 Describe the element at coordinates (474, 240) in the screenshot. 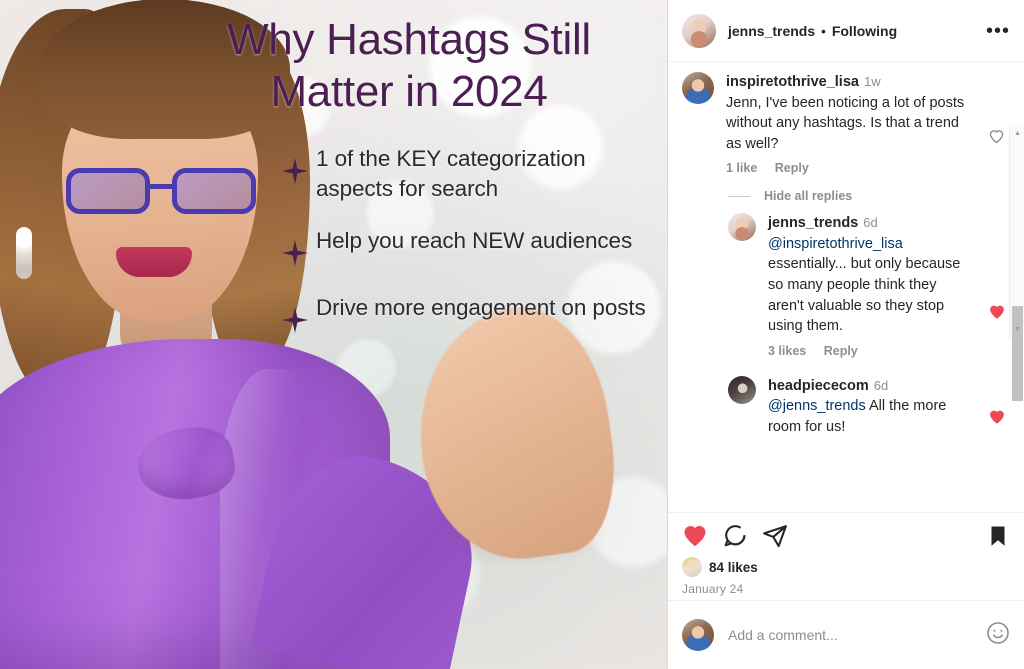

I see `bullet-text: Help you reach NEW audiences` at that location.